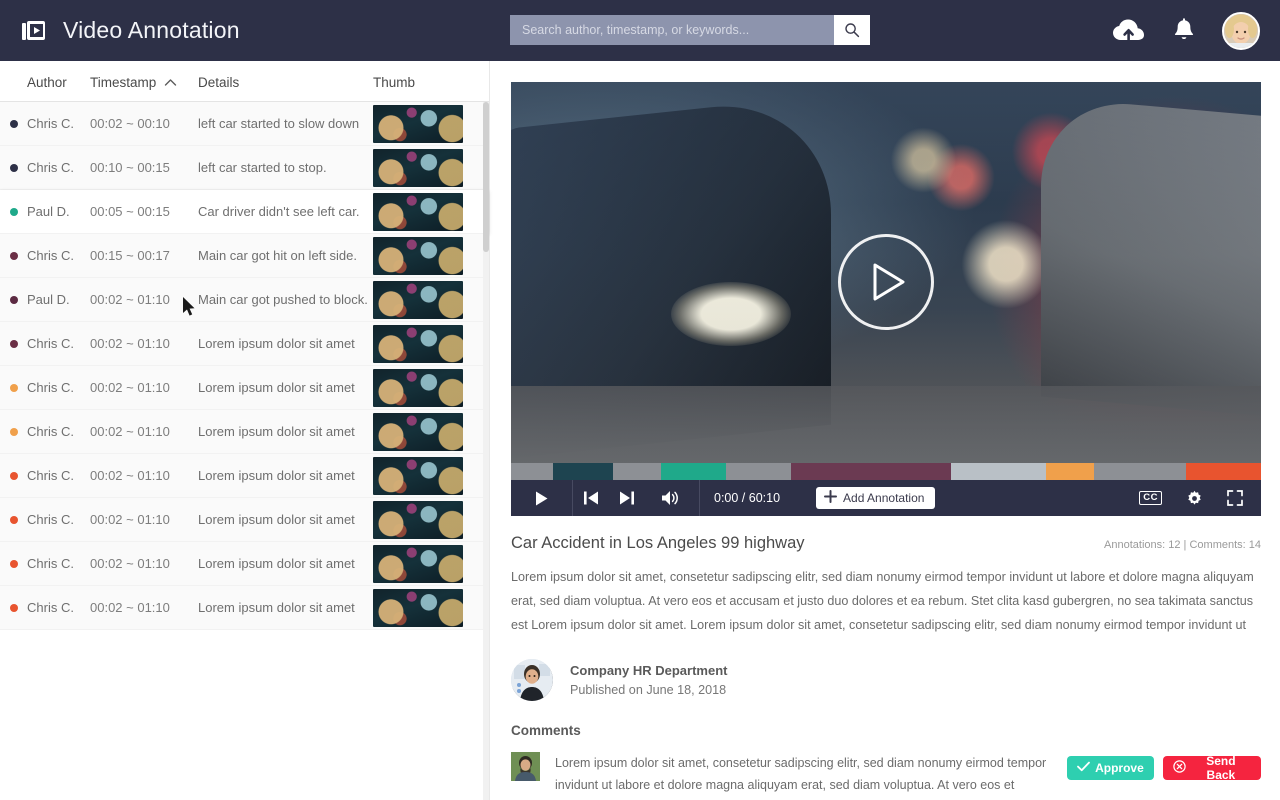 This screenshot has width=1280, height=800. Describe the element at coordinates (672, 30) in the screenshot. I see `search-input` at that location.